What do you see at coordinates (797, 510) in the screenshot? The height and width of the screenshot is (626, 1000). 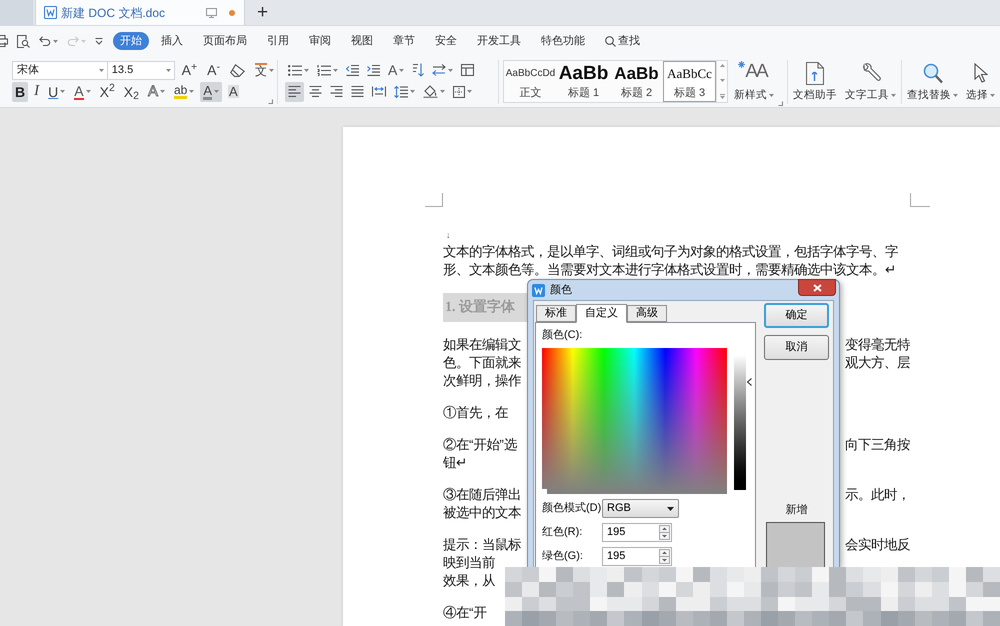 I see `new-color-label: 新增` at bounding box center [797, 510].